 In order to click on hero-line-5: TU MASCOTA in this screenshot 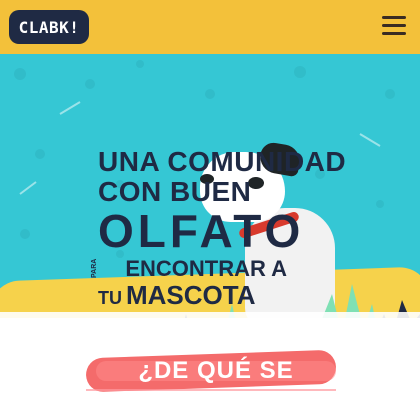, I will do `click(188, 295)`.